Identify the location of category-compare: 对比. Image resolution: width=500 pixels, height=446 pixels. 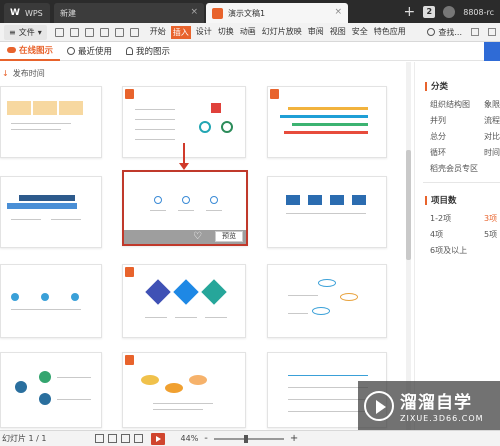
(492, 136).